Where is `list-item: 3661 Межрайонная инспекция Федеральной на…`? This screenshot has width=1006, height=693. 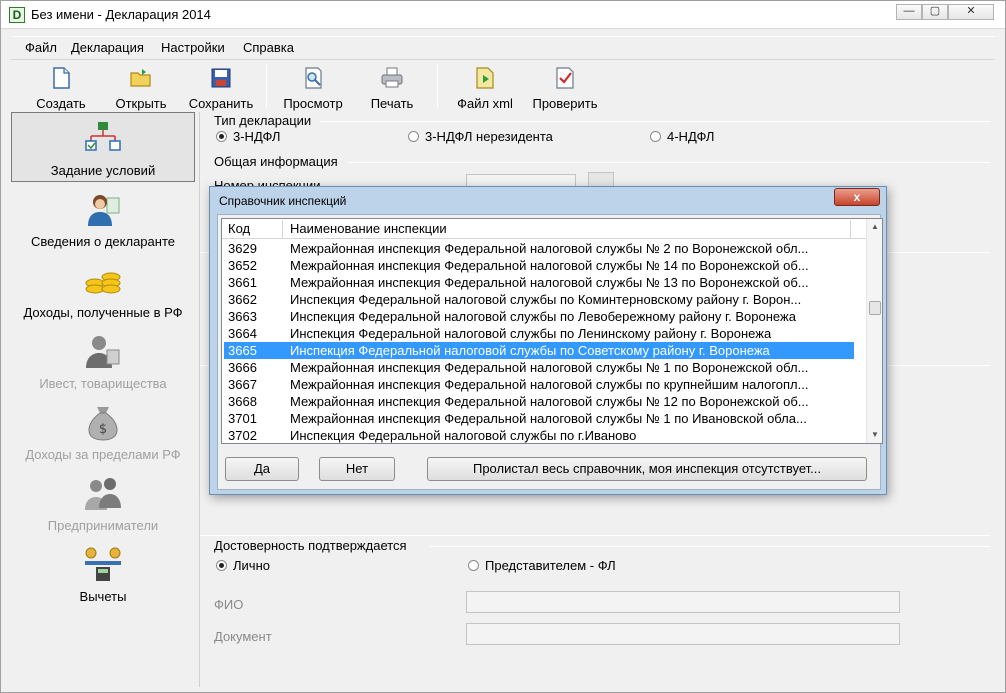 list-item: 3661 Межрайонная инспекция Федеральной на… is located at coordinates (539, 282).